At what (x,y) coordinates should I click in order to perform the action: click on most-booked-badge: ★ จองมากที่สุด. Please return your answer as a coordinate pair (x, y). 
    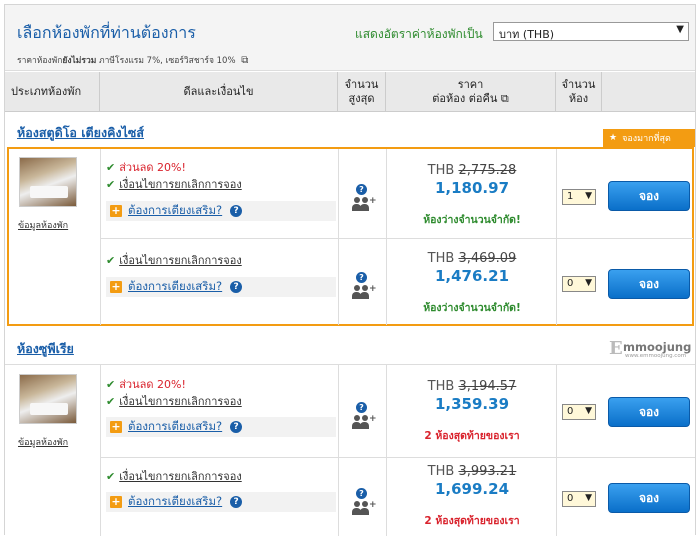
    Looking at the image, I should click on (649, 138).